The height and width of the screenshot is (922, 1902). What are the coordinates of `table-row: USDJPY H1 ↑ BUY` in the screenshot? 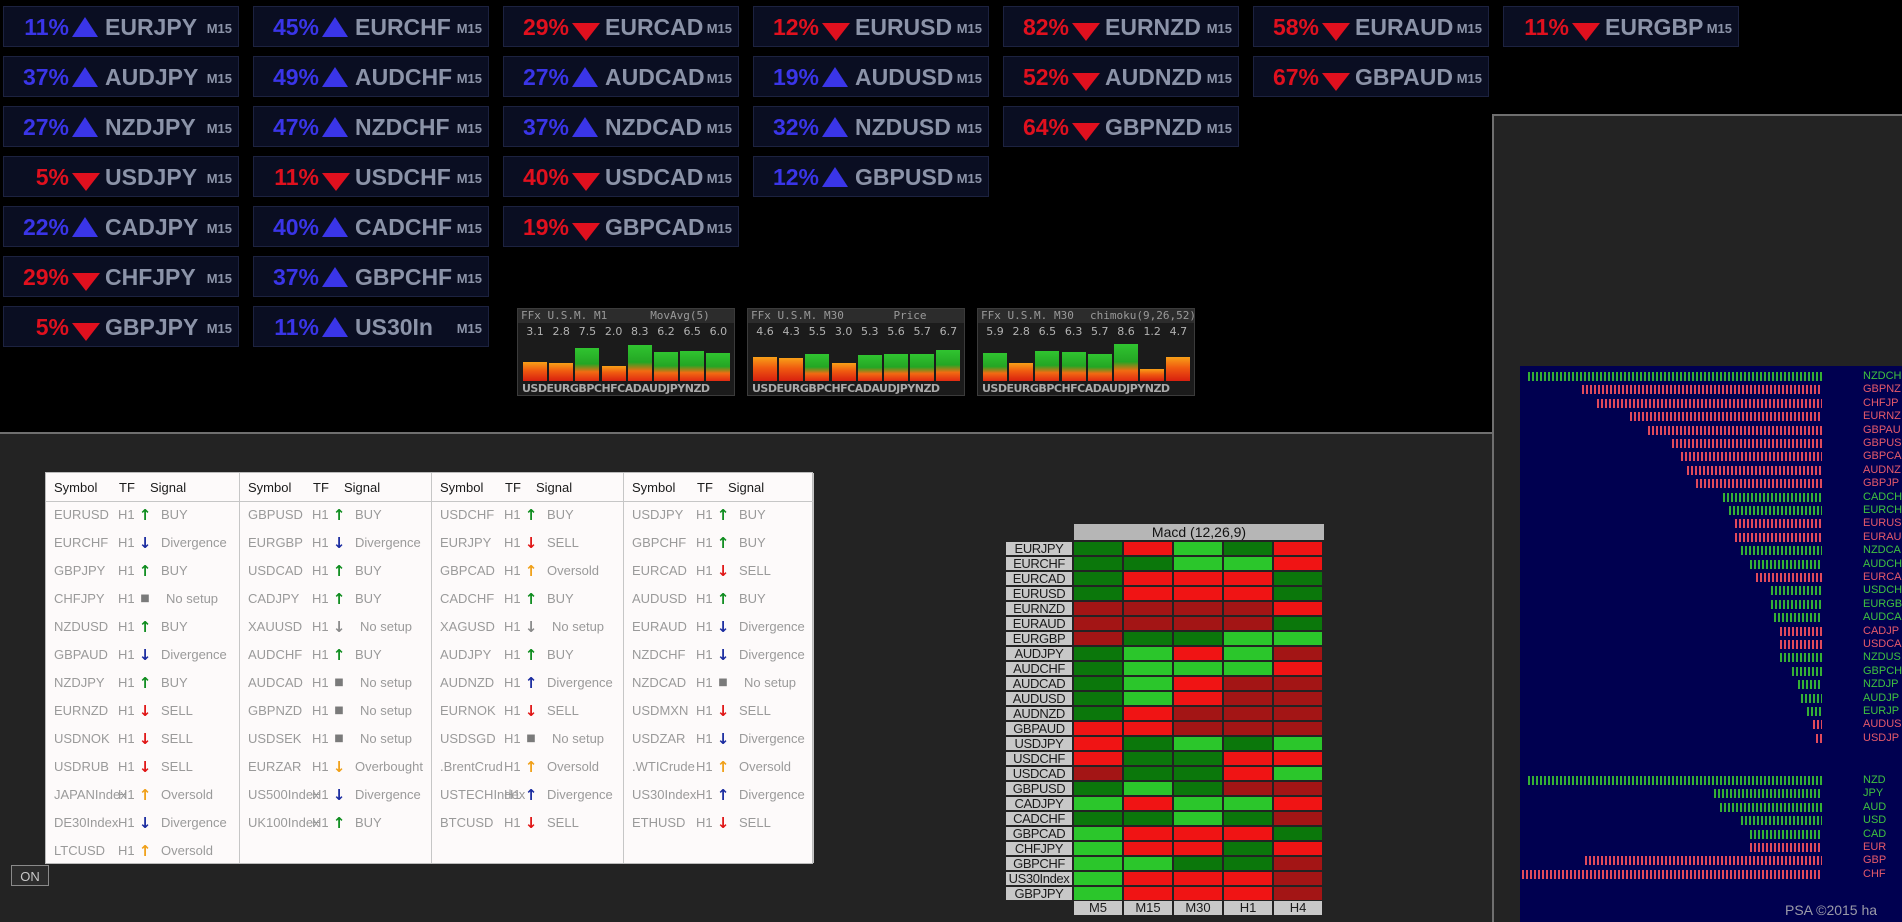 It's located at (718, 515).